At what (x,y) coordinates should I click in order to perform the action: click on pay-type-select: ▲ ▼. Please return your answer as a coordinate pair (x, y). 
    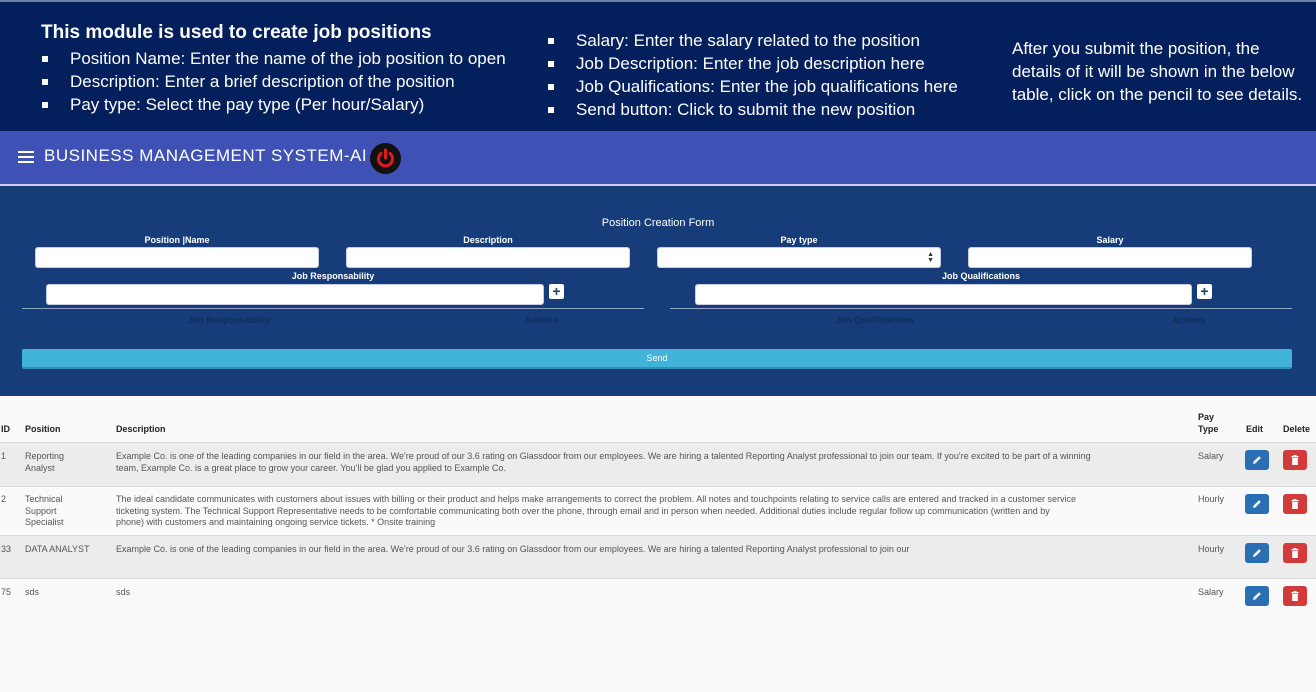
    Looking at the image, I should click on (799, 257).